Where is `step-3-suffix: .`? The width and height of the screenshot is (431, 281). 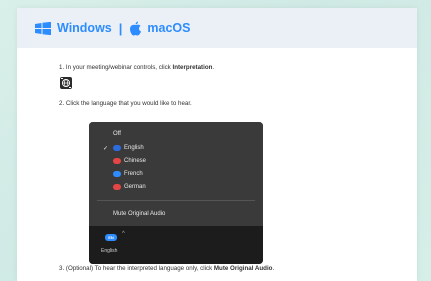 step-3-suffix: . is located at coordinates (273, 268).